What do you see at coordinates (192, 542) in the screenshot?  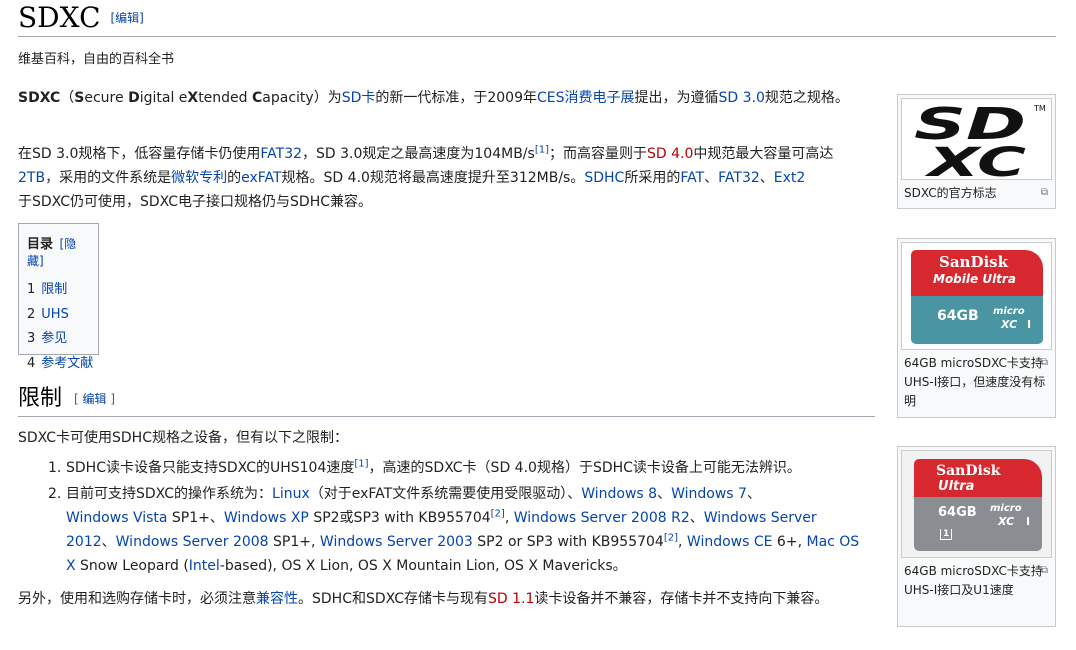 I see `windows-server-2008-link: Windows Server 2008` at bounding box center [192, 542].